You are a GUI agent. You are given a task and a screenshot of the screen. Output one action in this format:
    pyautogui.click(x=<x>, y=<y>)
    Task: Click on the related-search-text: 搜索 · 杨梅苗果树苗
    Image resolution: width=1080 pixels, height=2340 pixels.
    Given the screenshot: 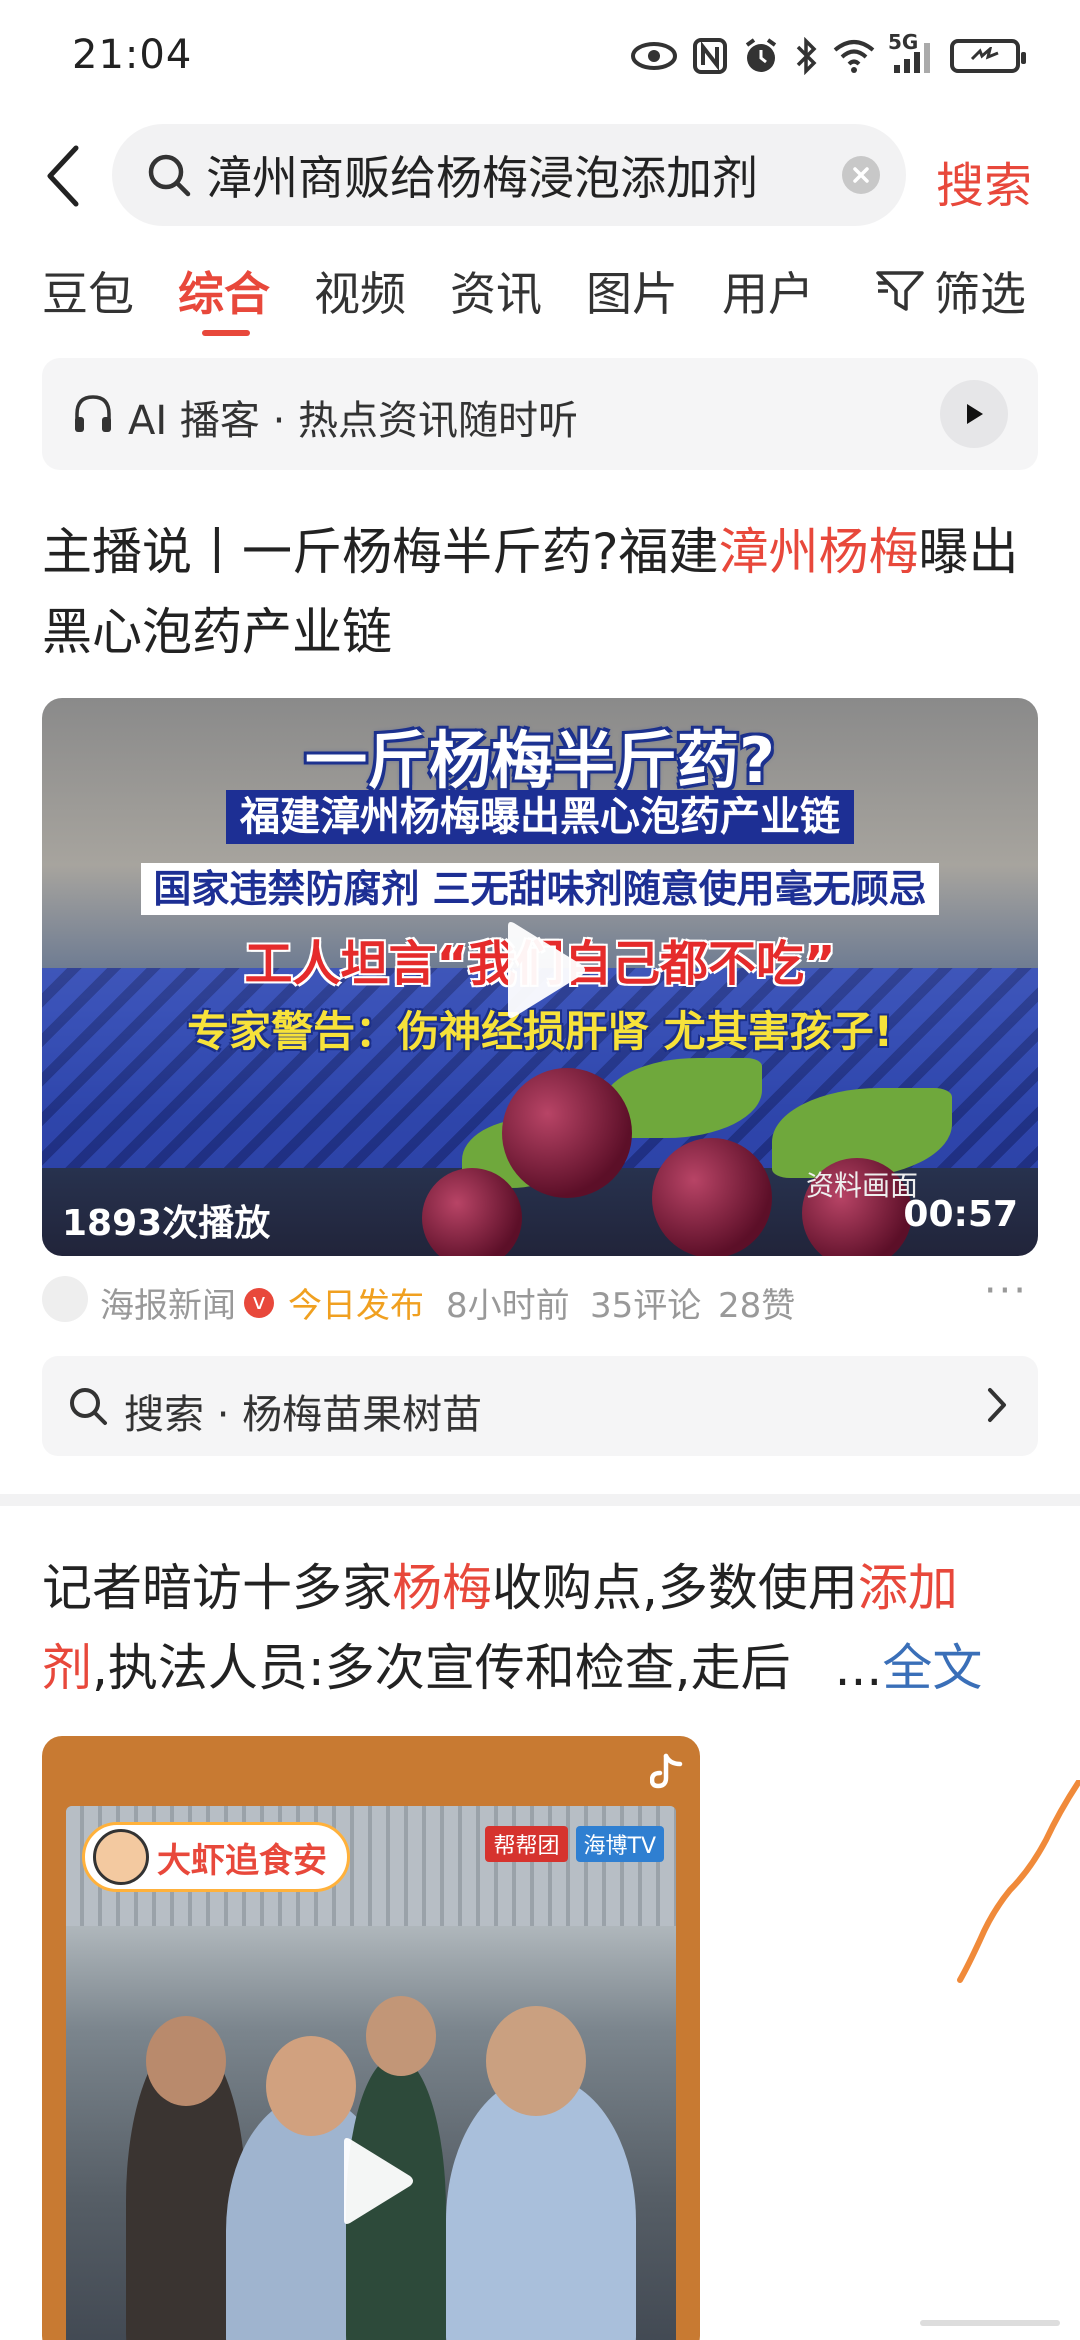 What is the action you would take?
    pyautogui.click(x=303, y=1415)
    